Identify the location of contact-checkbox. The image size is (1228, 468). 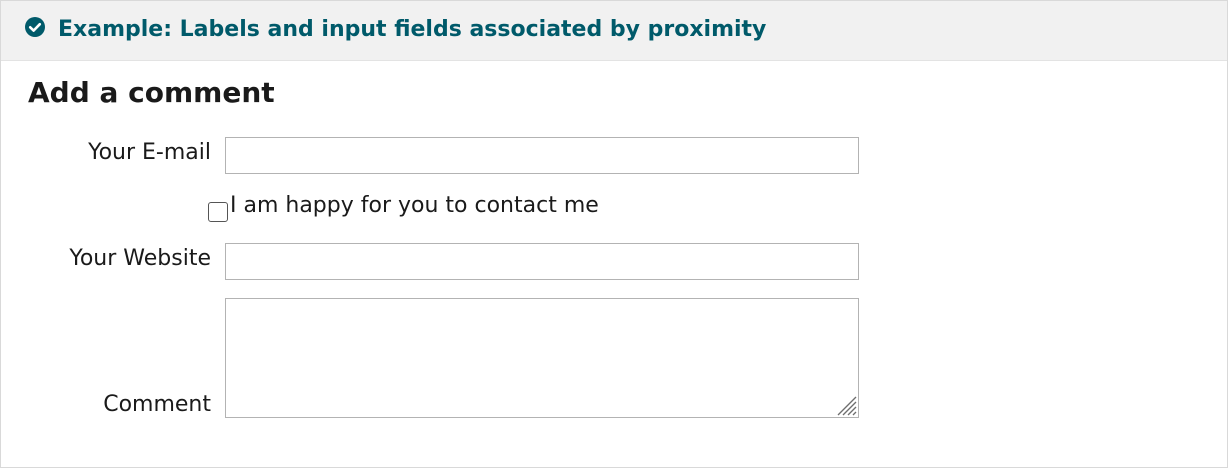
(218, 212).